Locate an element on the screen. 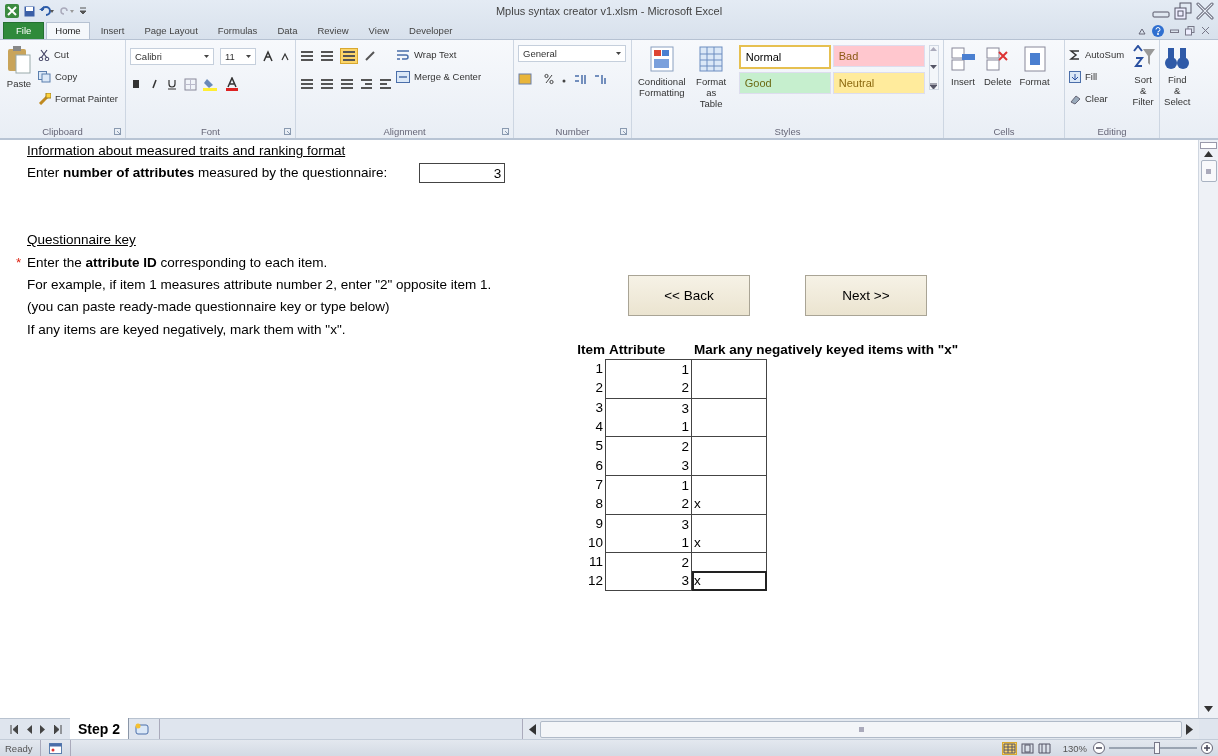  align-bottom-icon is located at coordinates (349, 56).